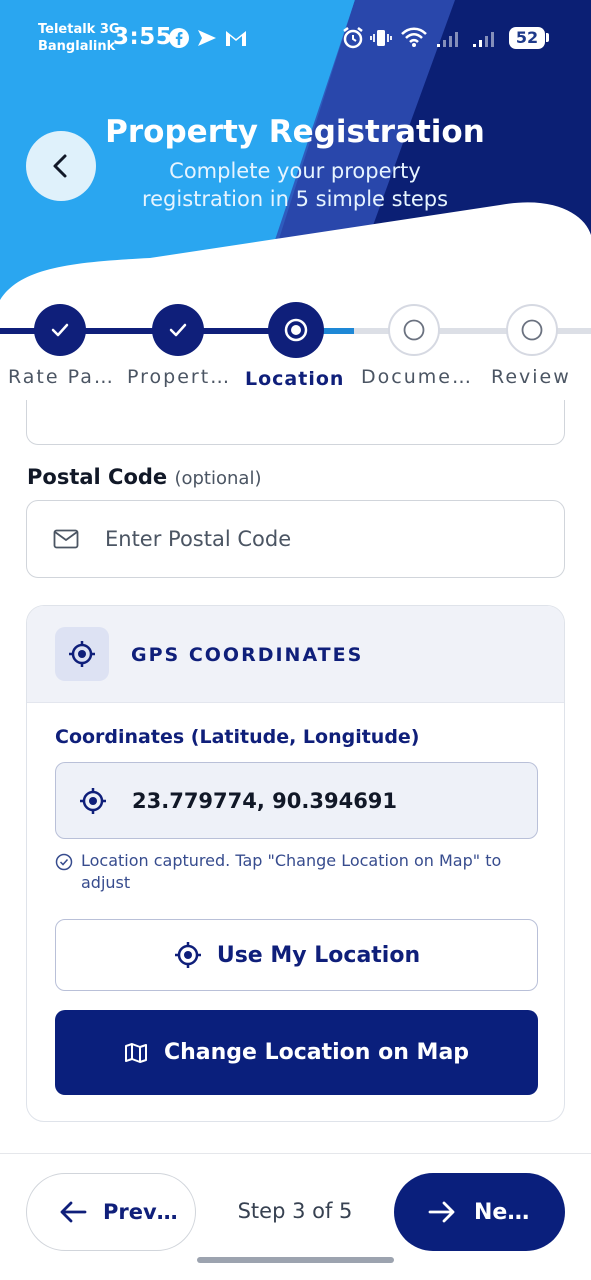 The image size is (591, 1280). I want to click on optional-tag: (optional), so click(218, 478).